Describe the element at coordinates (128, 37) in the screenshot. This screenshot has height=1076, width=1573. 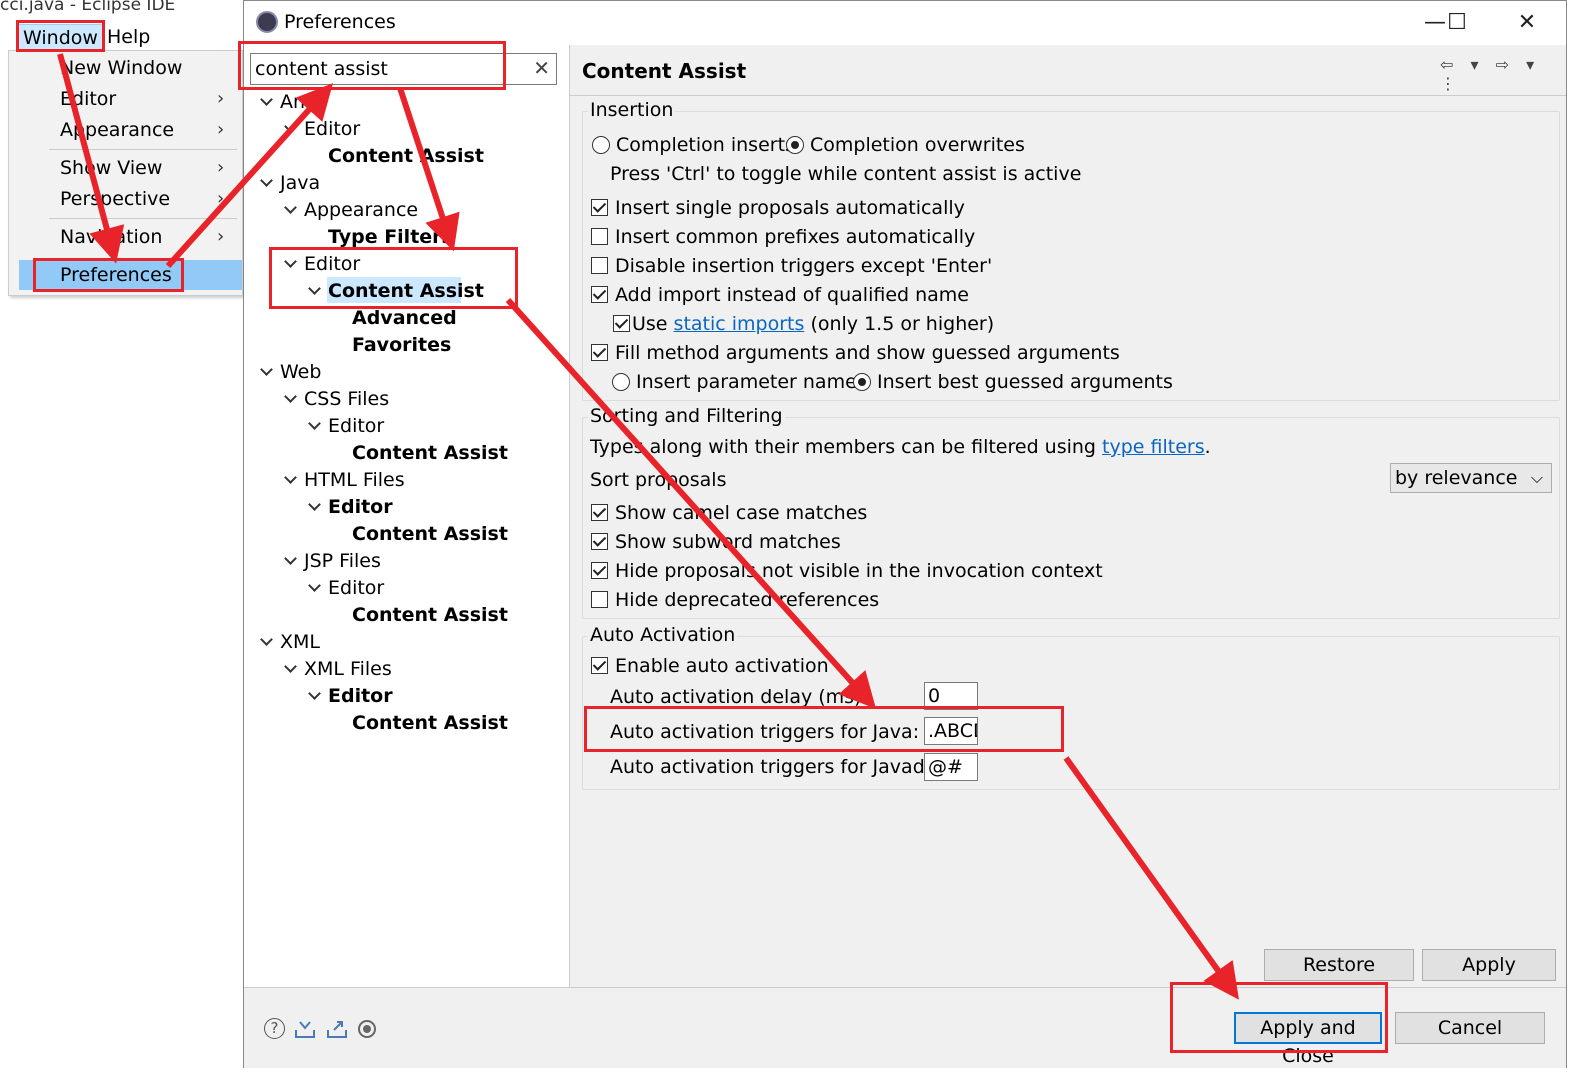
I see `menu-help: Help` at that location.